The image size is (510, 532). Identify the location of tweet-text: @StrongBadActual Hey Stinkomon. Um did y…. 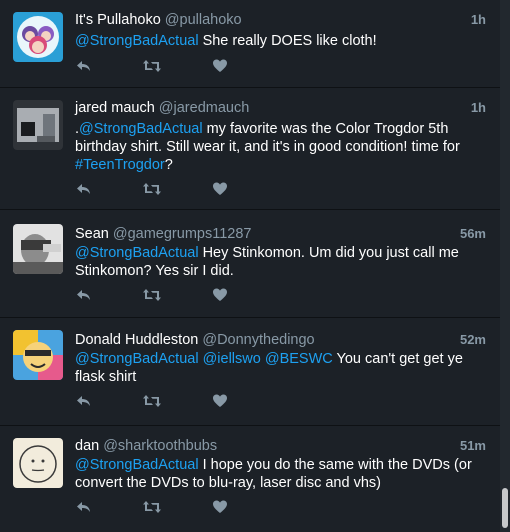
(280, 262).